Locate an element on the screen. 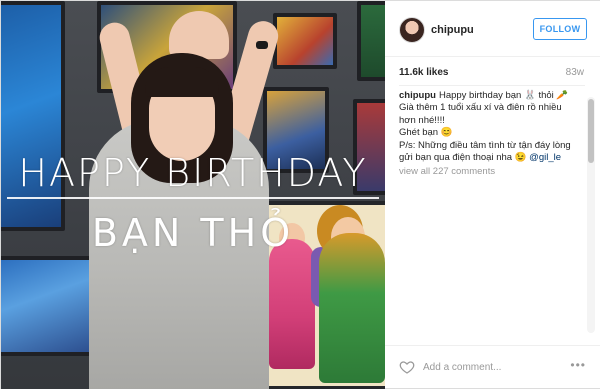 The height and width of the screenshot is (389, 600). caption-line: hơn nhé!!!! is located at coordinates (422, 120).